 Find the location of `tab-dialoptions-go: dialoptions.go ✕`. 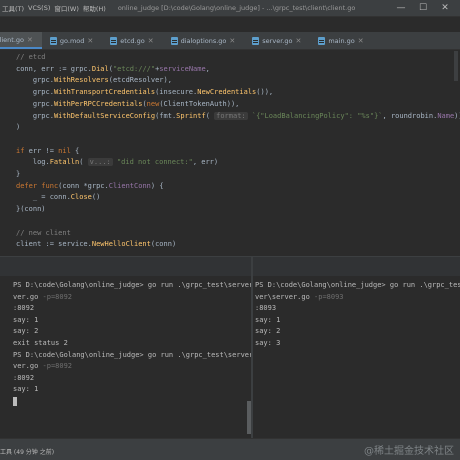

tab-dialoptions-go: dialoptions.go ✕ is located at coordinates (204, 40).